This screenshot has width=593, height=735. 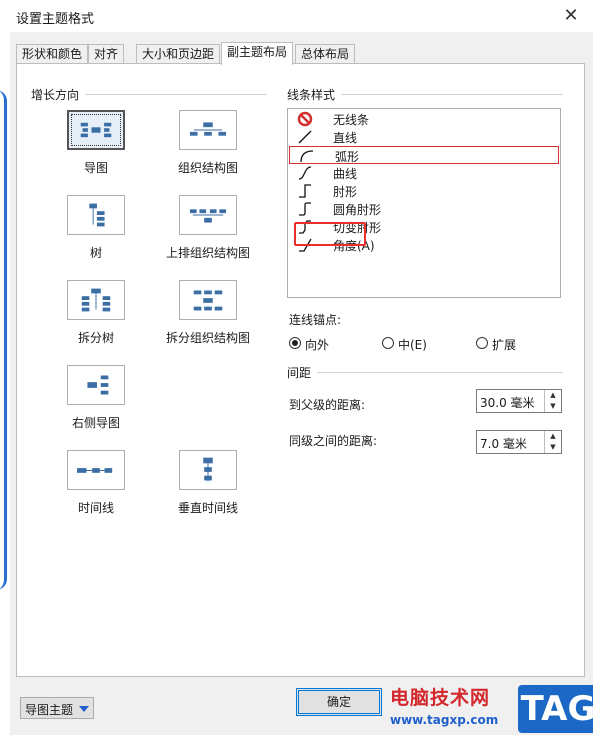 I want to click on tab-size-margins: 大小和页边距, so click(x=178, y=54).